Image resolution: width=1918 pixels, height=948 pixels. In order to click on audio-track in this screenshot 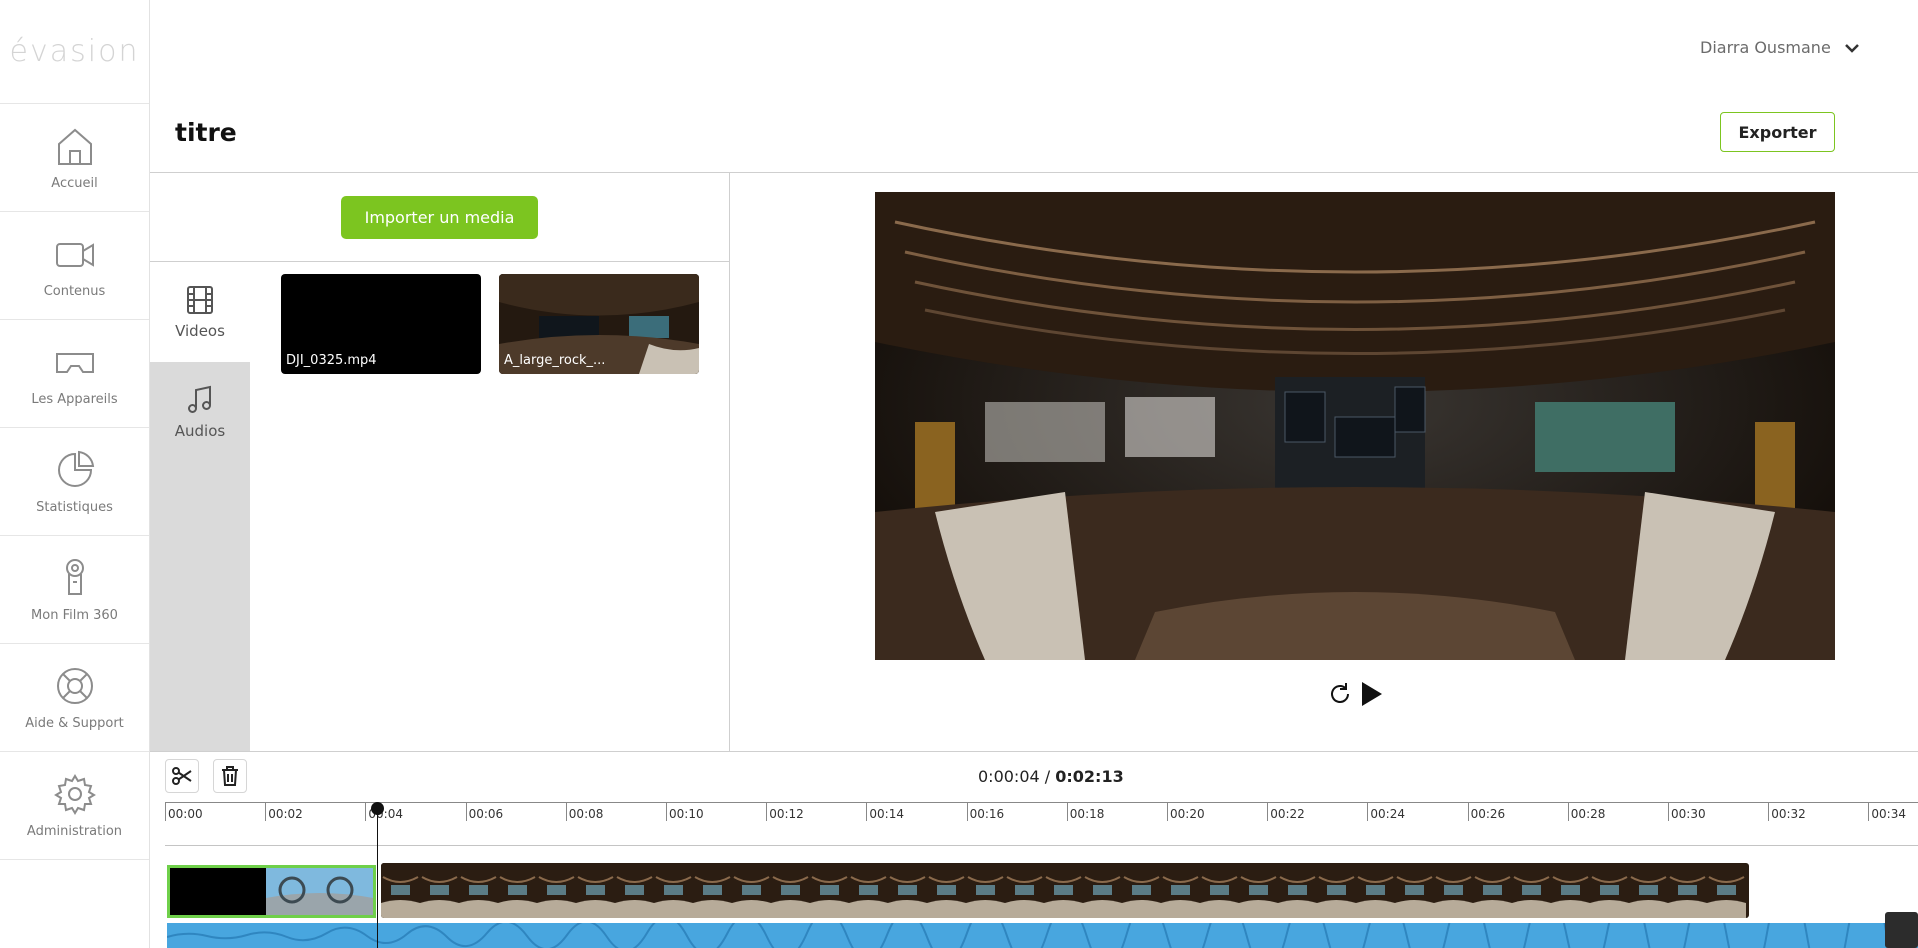, I will do `click(1042, 935)`.